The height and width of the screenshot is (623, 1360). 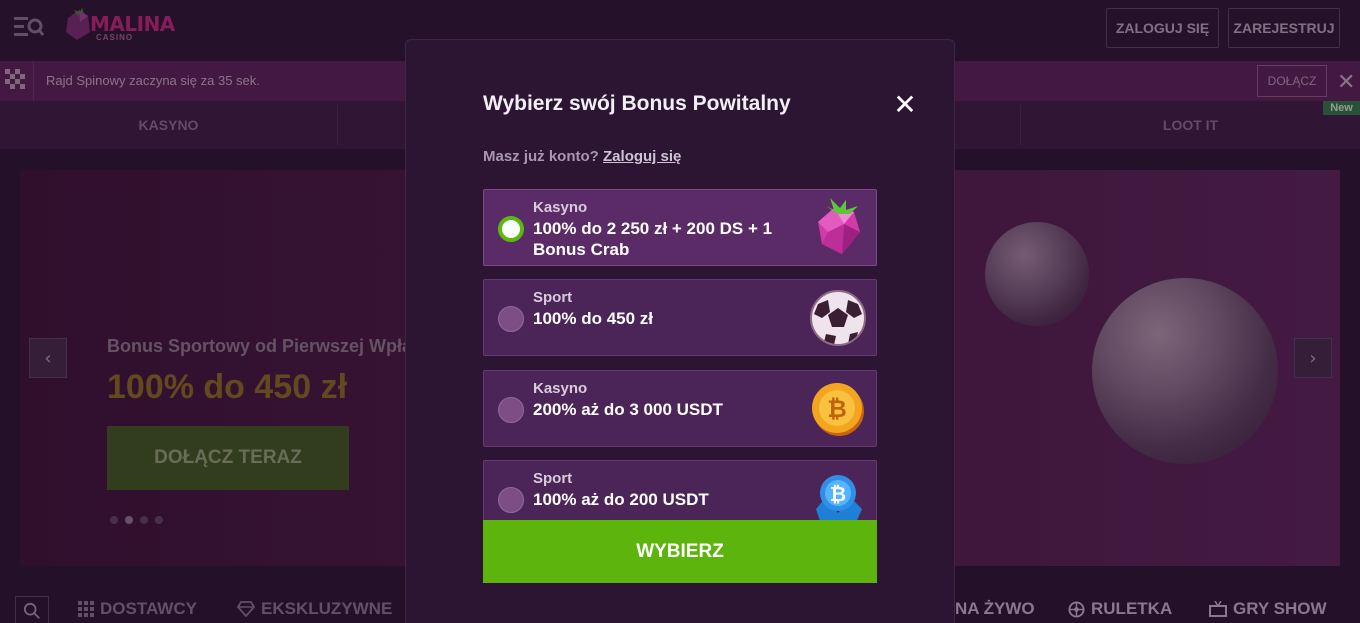 I want to click on account-prompt-text: Masz już konto?, so click(x=541, y=156).